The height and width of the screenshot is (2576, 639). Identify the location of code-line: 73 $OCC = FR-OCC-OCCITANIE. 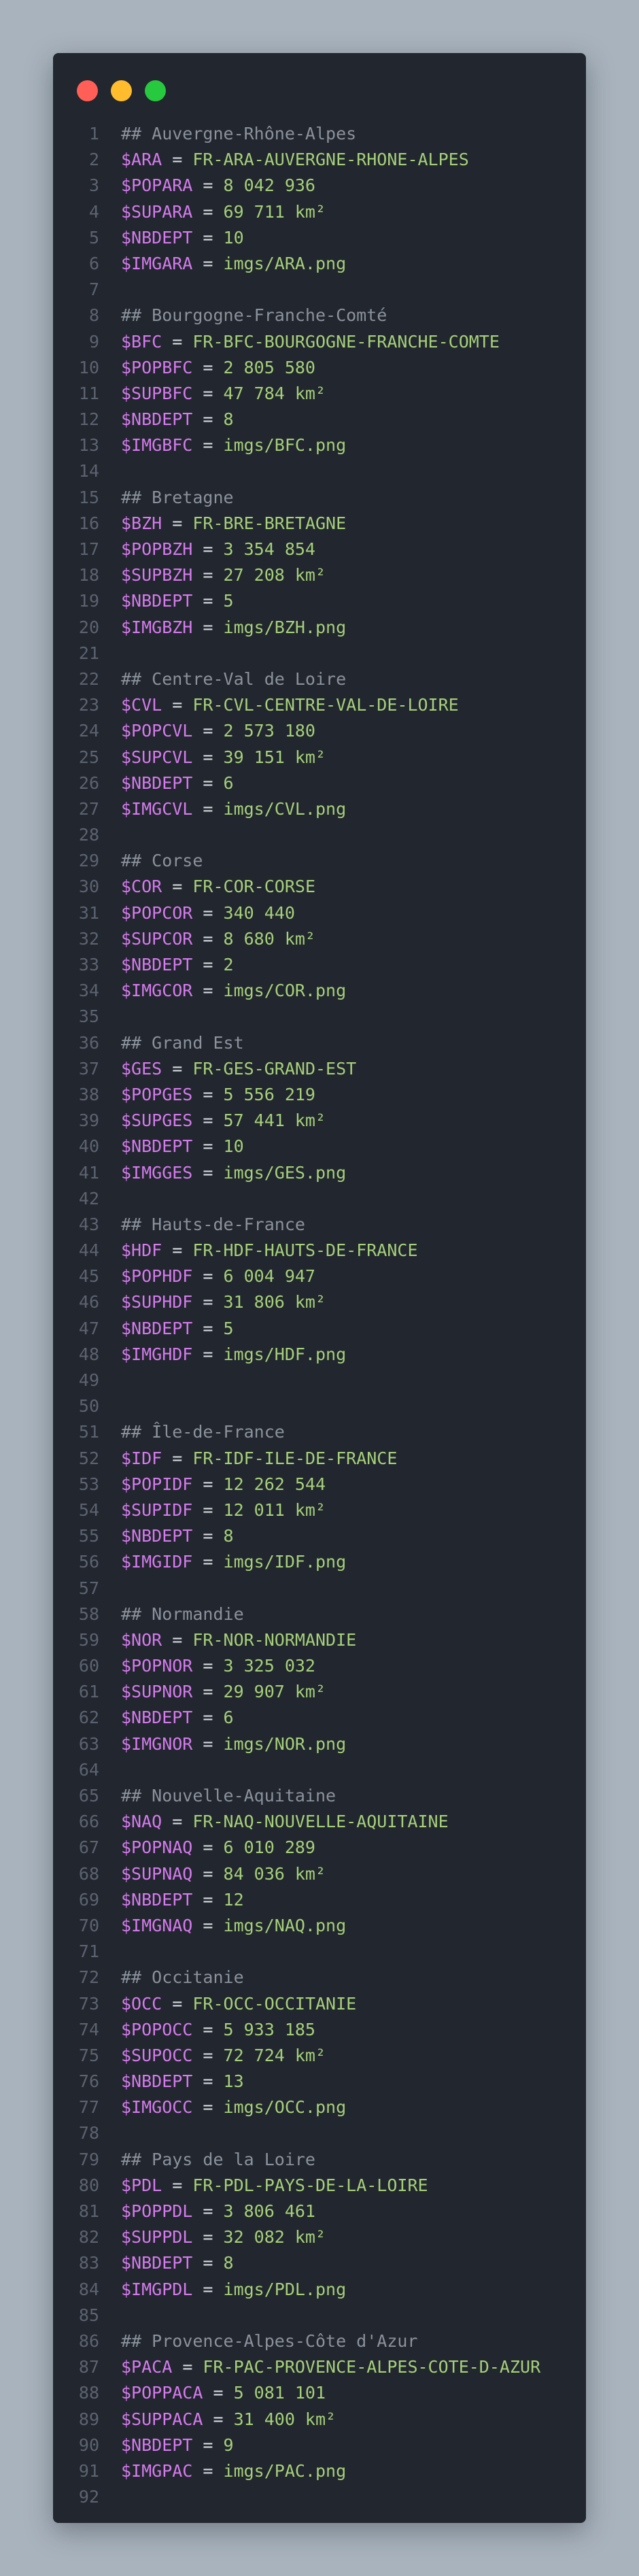
(319, 2004).